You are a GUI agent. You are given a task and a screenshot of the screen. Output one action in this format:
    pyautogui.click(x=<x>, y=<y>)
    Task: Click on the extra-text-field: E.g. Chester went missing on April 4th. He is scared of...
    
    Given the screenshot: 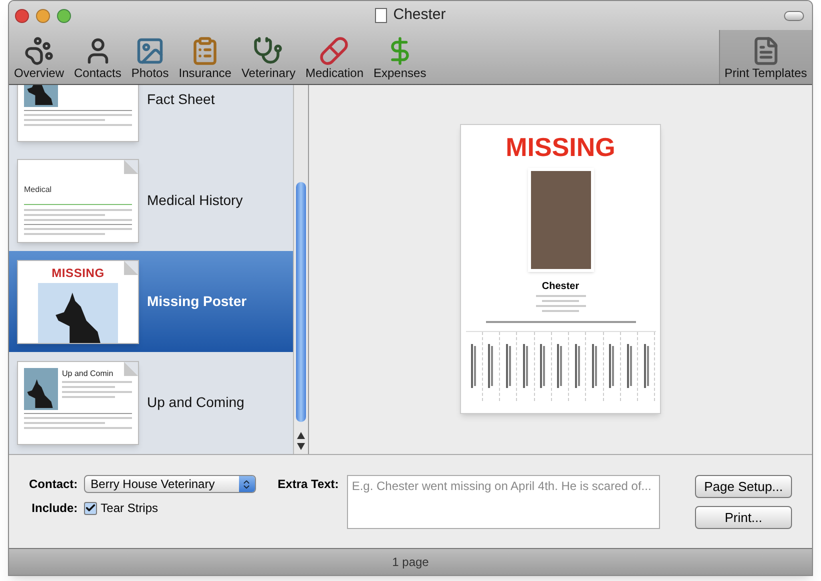 What is the action you would take?
    pyautogui.click(x=503, y=502)
    